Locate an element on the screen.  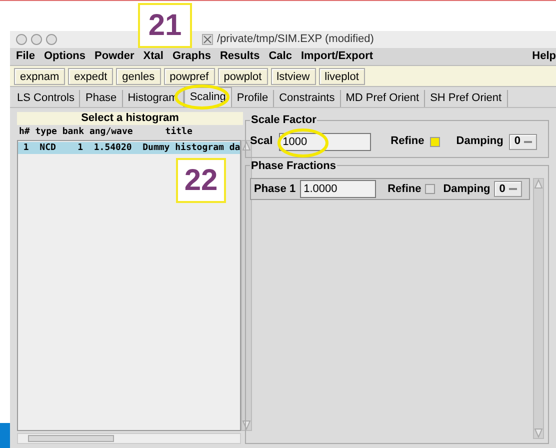
menu-item: File is located at coordinates (25, 56).